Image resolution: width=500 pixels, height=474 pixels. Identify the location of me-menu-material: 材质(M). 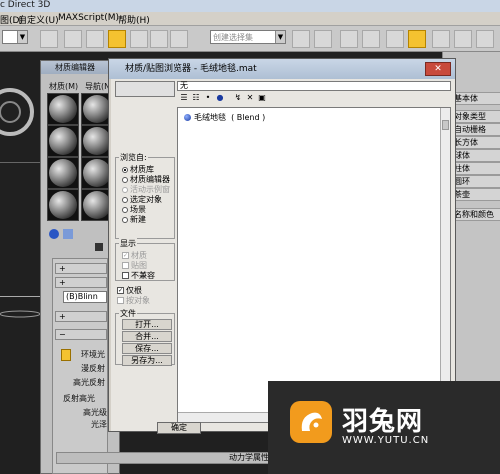
(63, 86).